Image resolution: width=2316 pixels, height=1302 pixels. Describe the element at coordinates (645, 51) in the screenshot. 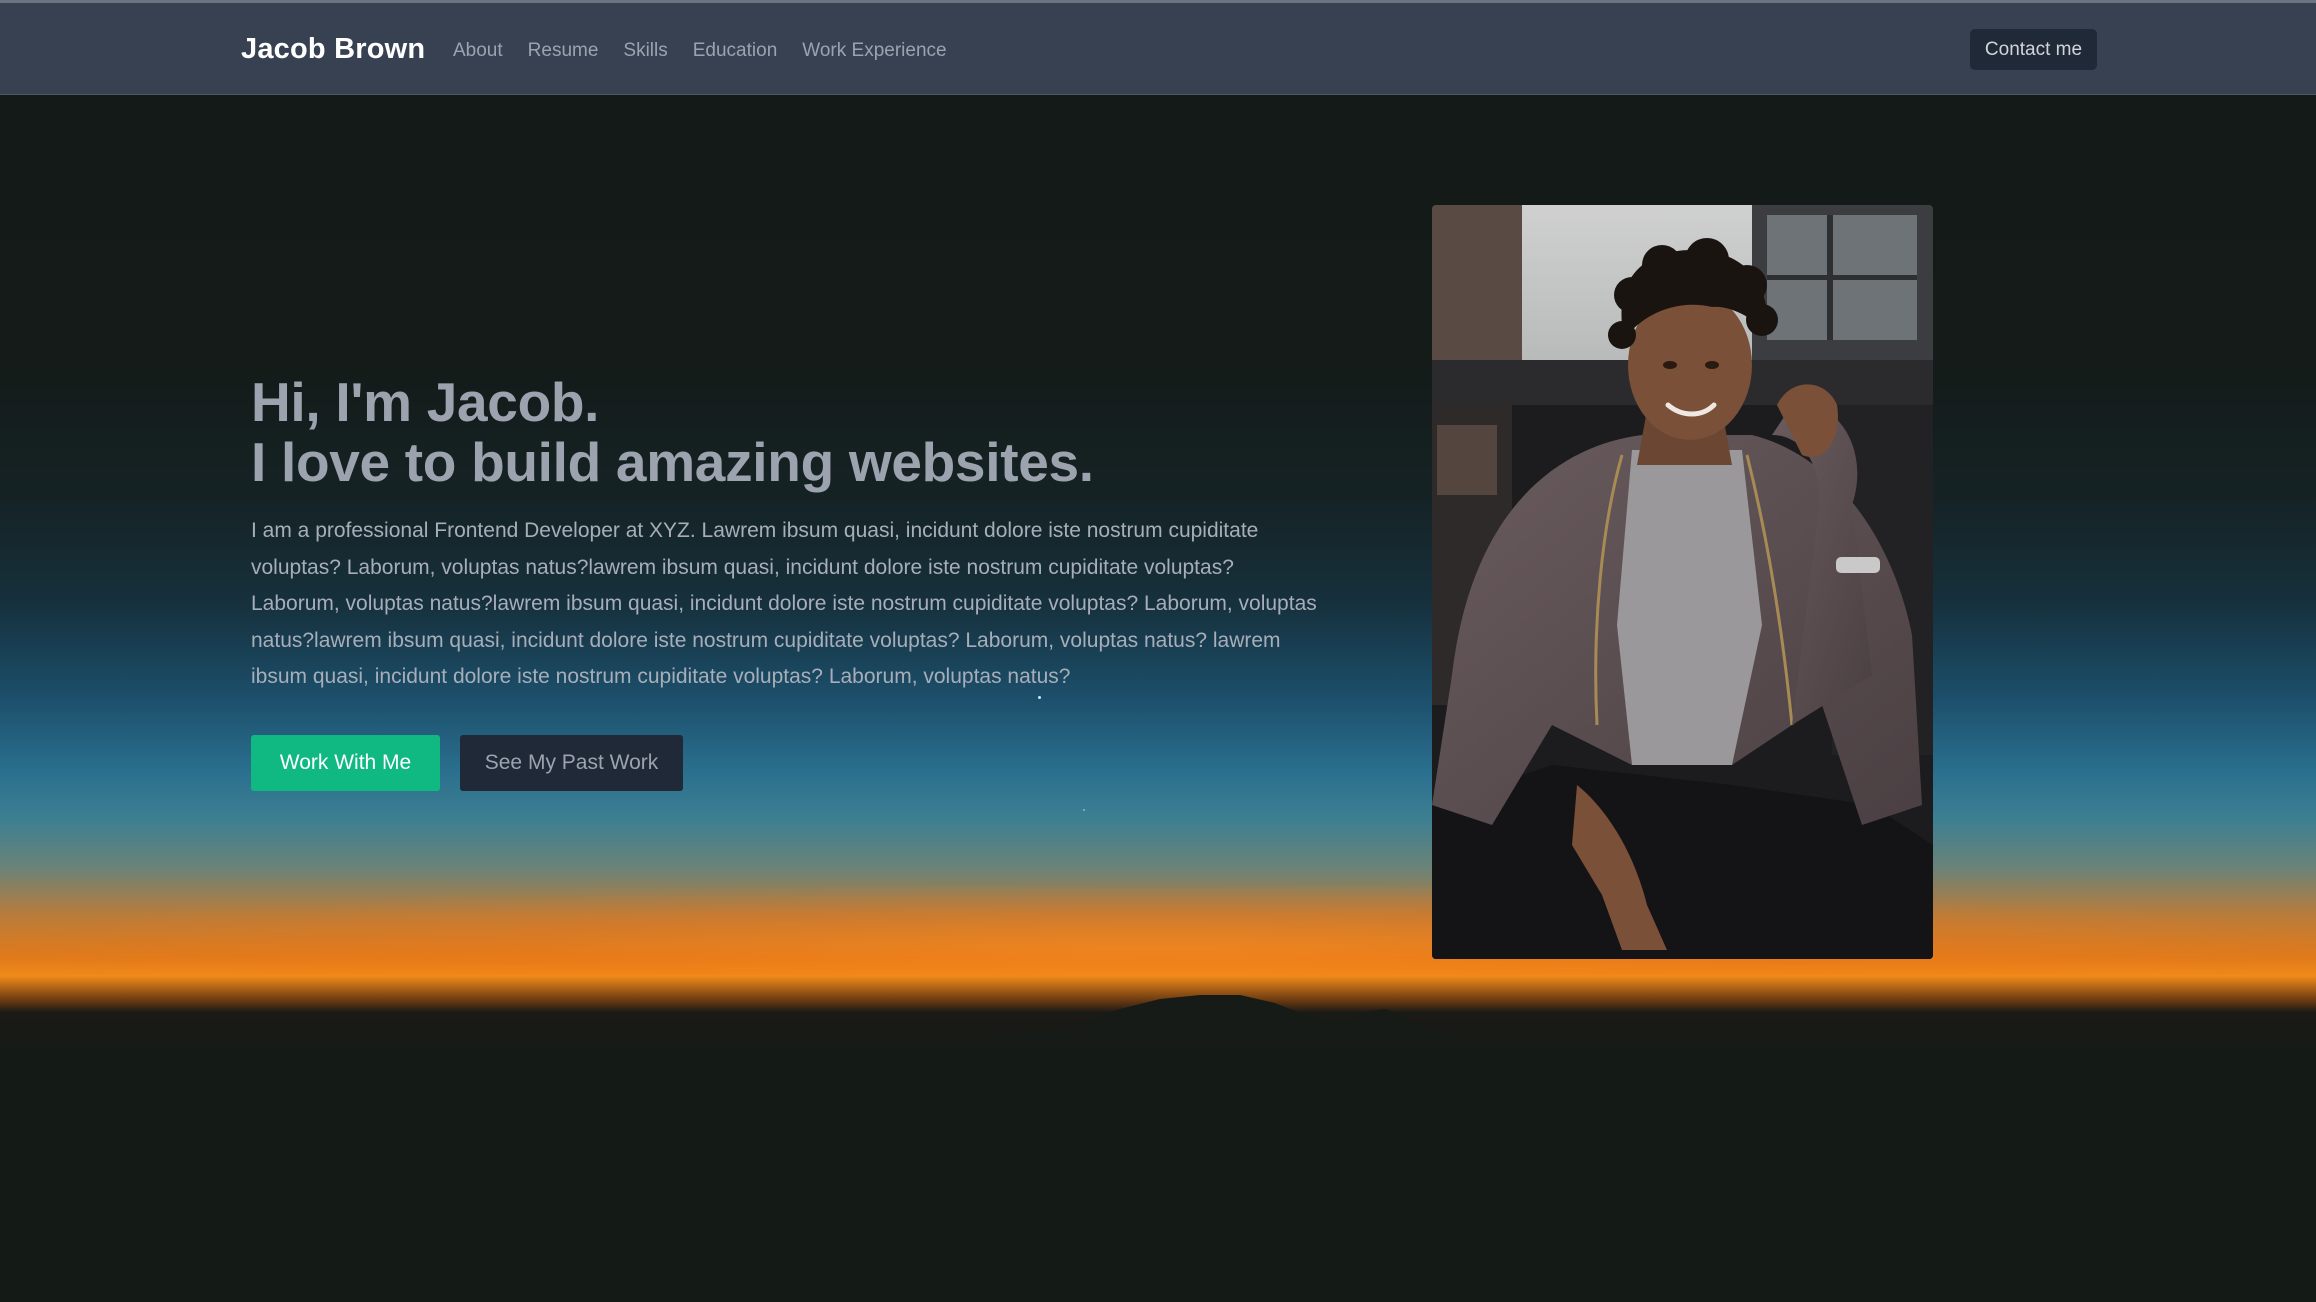

I see `nav-link-skills: Skills` at that location.